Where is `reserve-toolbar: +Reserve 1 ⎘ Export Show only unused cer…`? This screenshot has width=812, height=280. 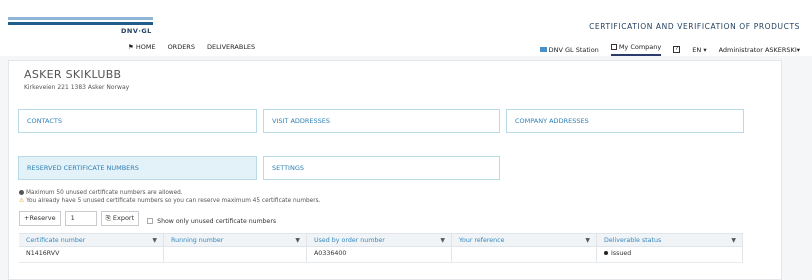
reserve-toolbar: +Reserve 1 ⎘ Export Show only unused cer… is located at coordinates (147, 218).